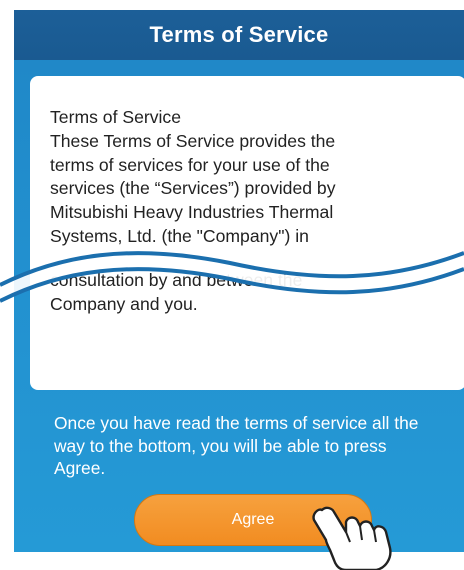 This screenshot has height=570, width=464. Describe the element at coordinates (253, 519) in the screenshot. I see `agree-button-label: Agree` at that location.